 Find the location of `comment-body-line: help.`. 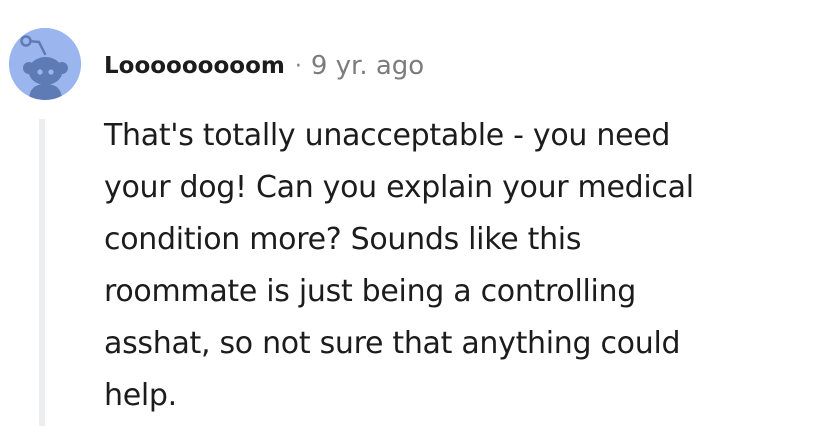

comment-body-line: help. is located at coordinates (140, 395).